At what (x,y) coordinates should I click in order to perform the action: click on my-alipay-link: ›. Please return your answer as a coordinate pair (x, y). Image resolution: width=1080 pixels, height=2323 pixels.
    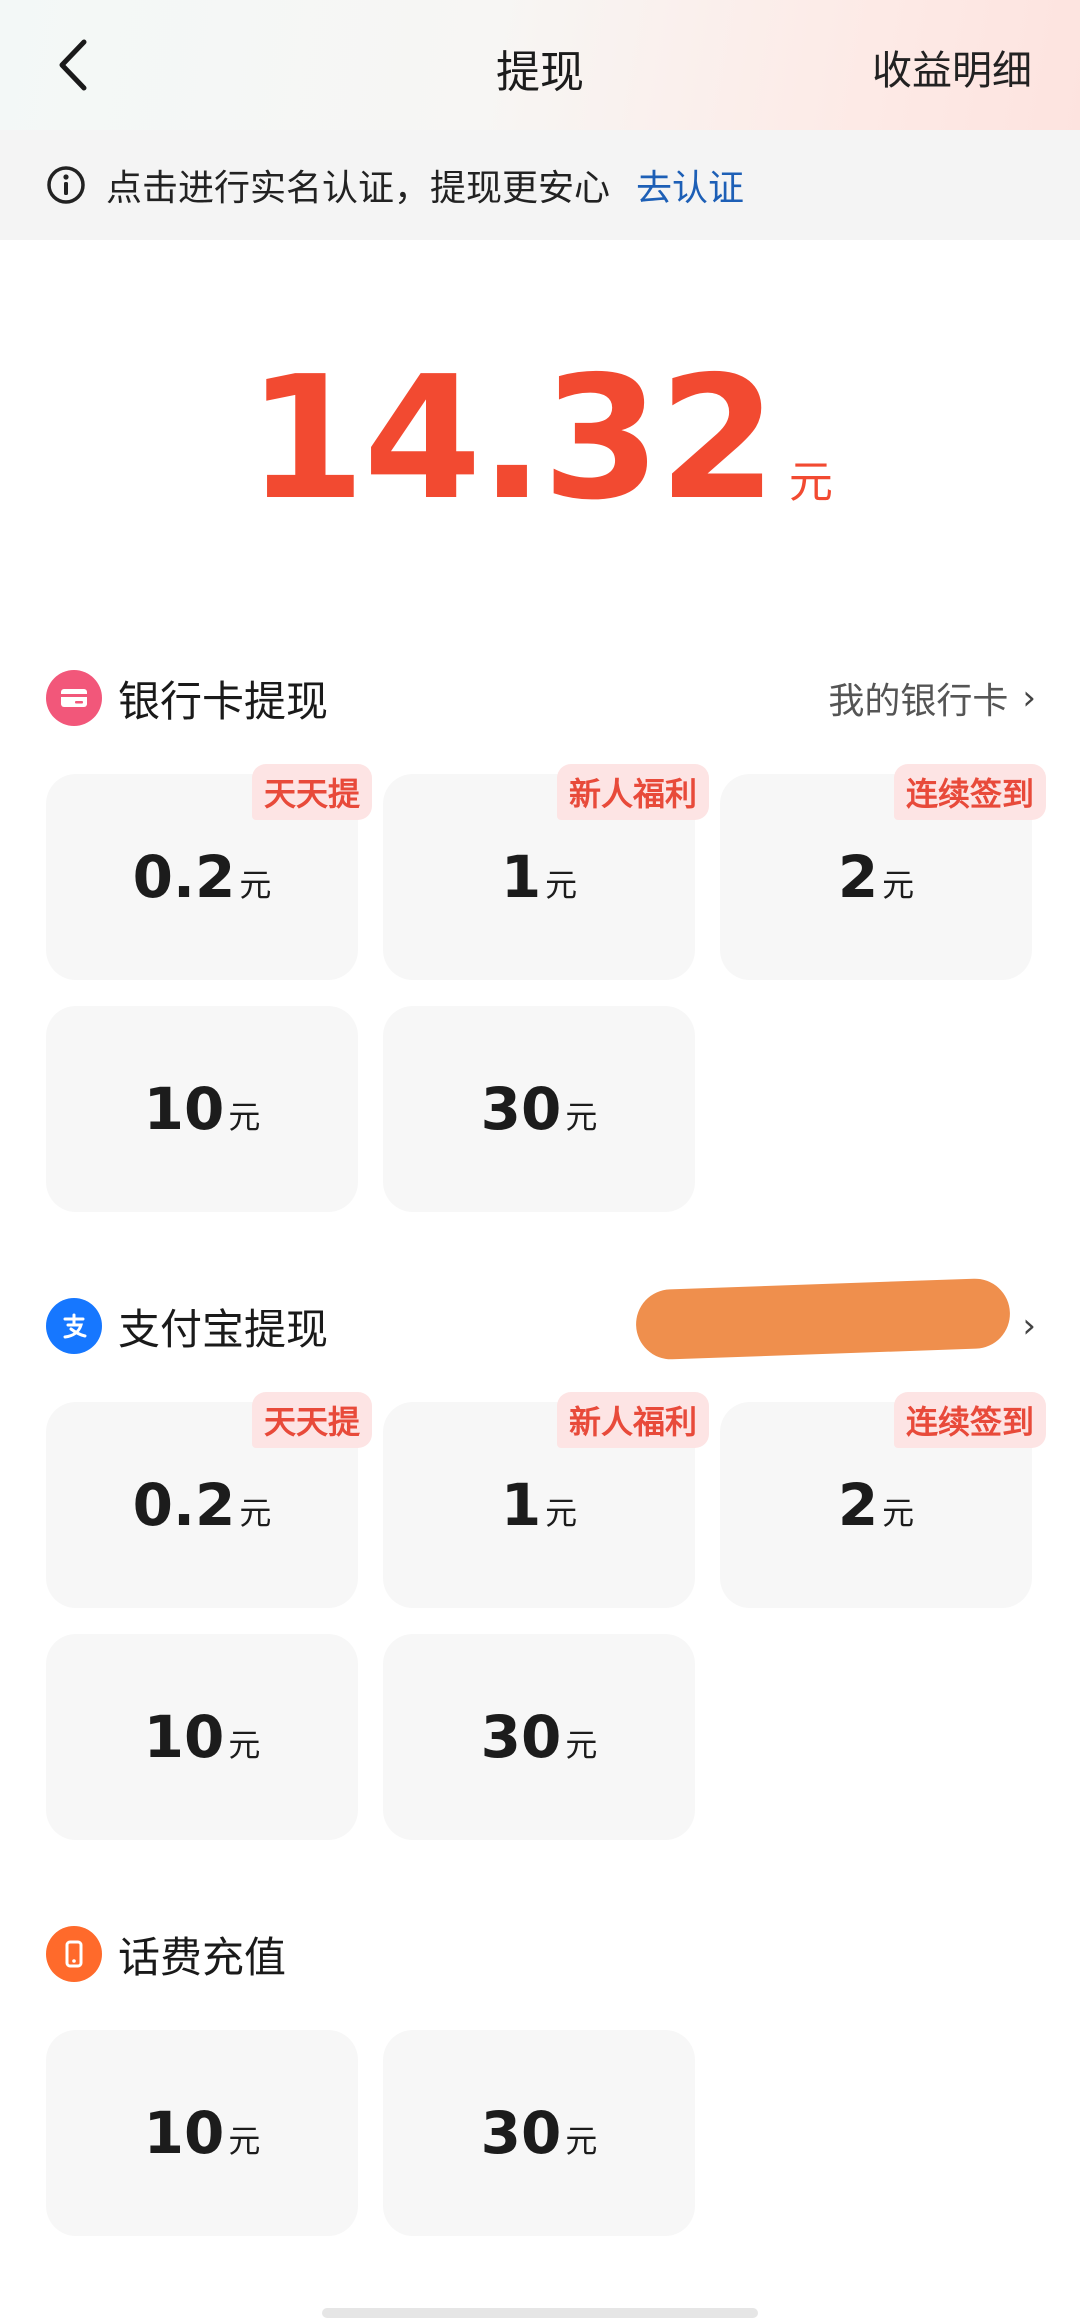
    Looking at the image, I should click on (1022, 1326).